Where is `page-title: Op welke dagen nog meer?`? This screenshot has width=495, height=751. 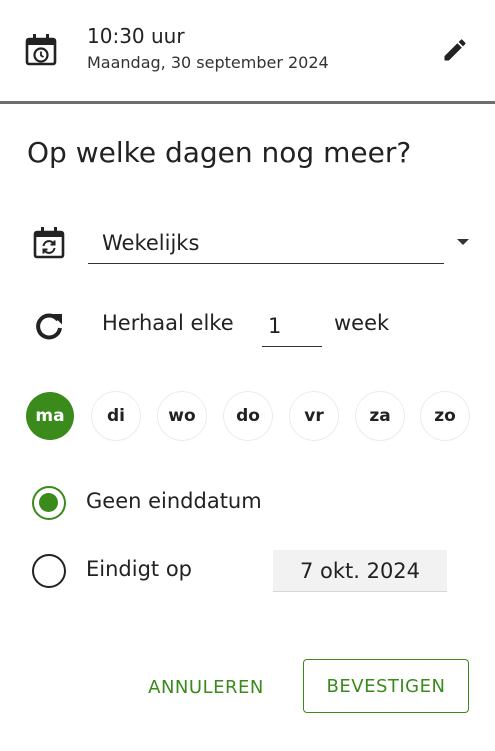 page-title: Op welke dagen nog meer? is located at coordinates (219, 152).